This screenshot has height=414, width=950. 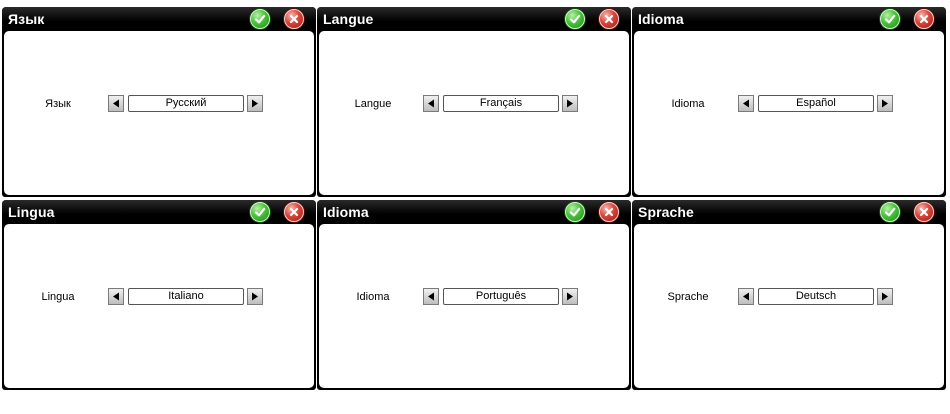 I want to click on dialog-body: Lingua Italiano, so click(x=159, y=306).